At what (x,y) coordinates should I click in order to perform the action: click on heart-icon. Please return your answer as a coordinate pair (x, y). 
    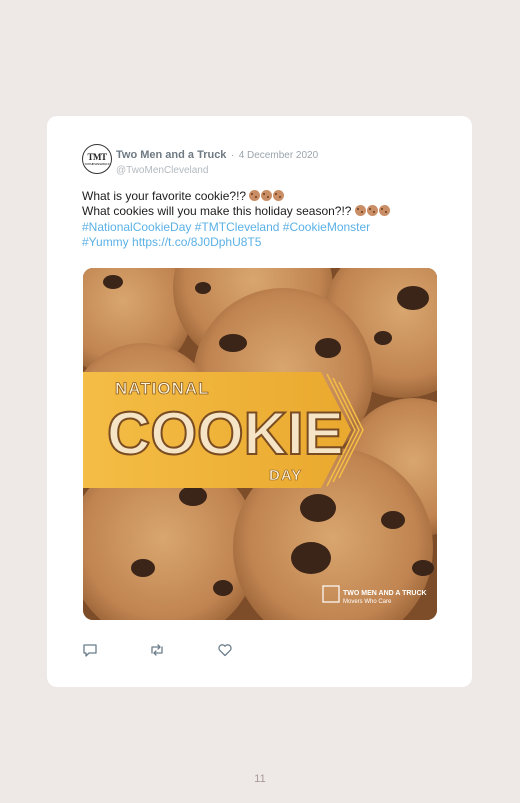
    Looking at the image, I should click on (225, 650).